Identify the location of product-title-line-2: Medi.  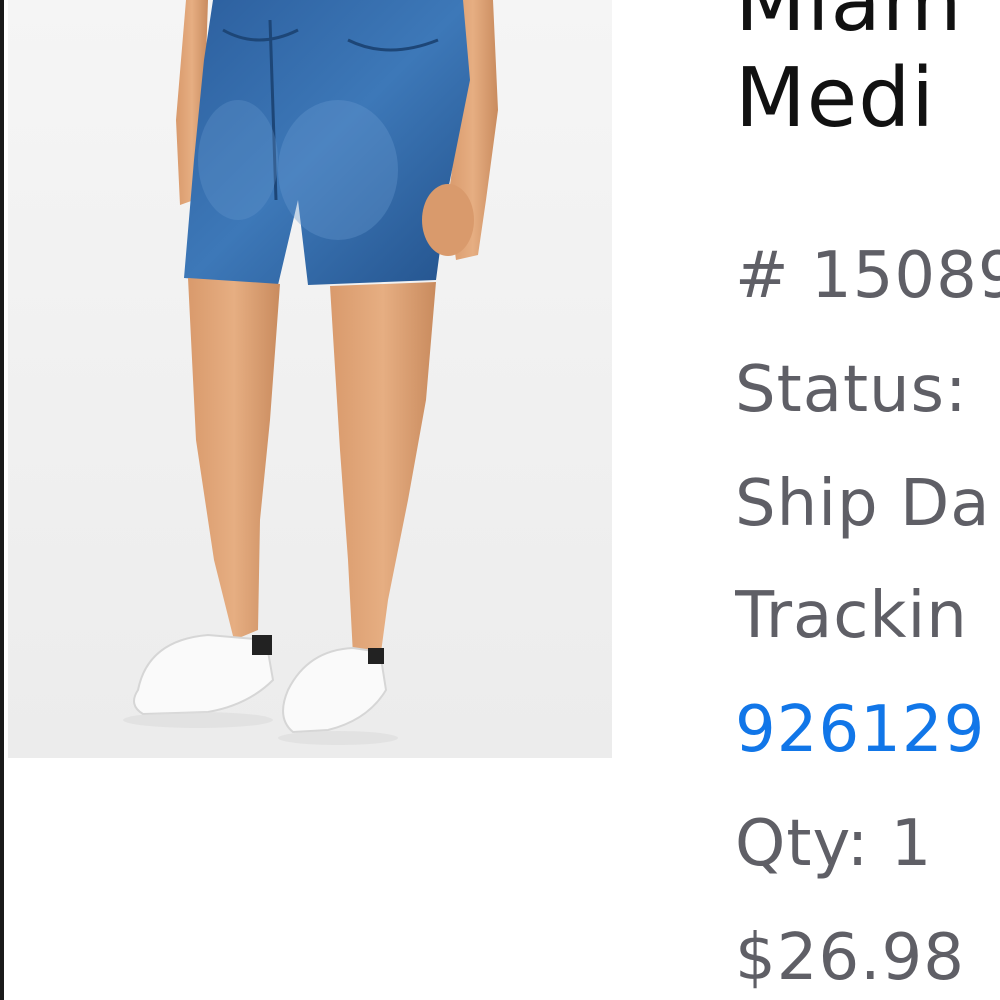
(835, 99).